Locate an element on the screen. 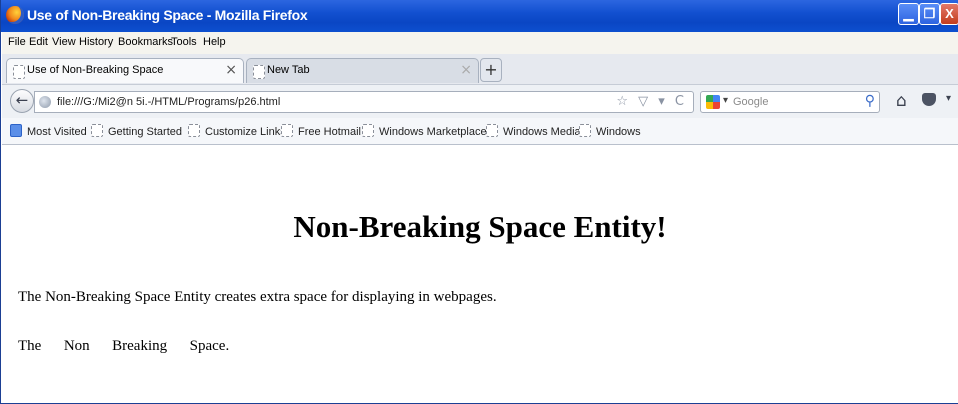  bookmark-windows: Windows is located at coordinates (610, 131).